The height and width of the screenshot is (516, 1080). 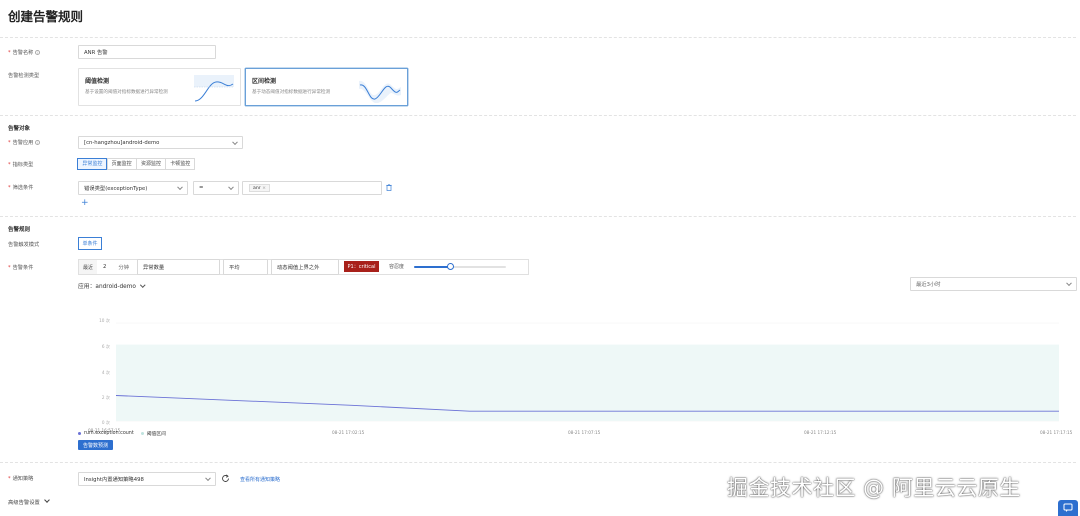 I want to click on view-all-policies-link: 查看所有通知策略, so click(x=260, y=479).